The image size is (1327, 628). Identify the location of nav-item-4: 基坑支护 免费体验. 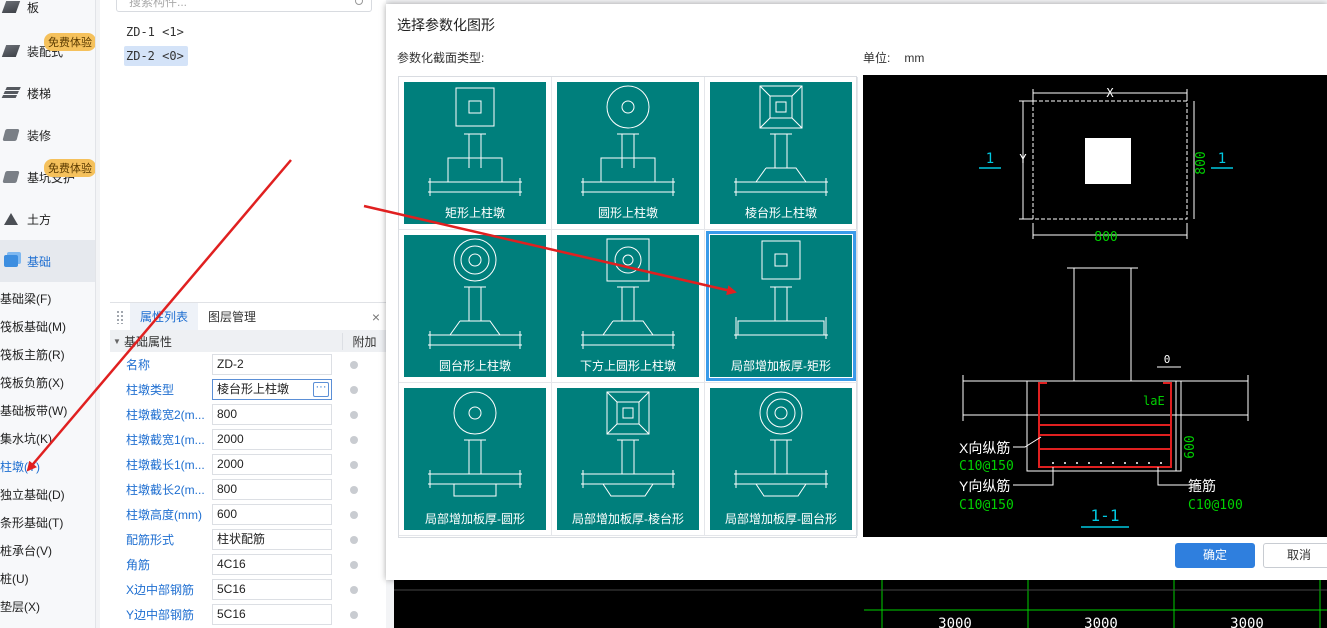
(47, 177).